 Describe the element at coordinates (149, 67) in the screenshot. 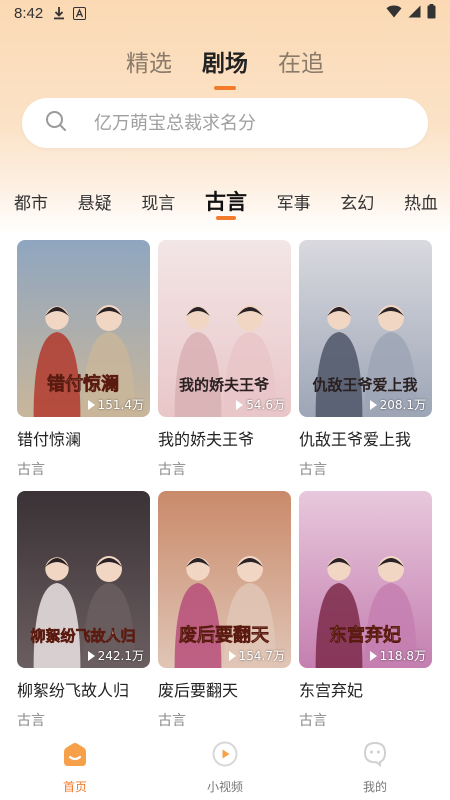

I see `tab-featured: 精选` at that location.